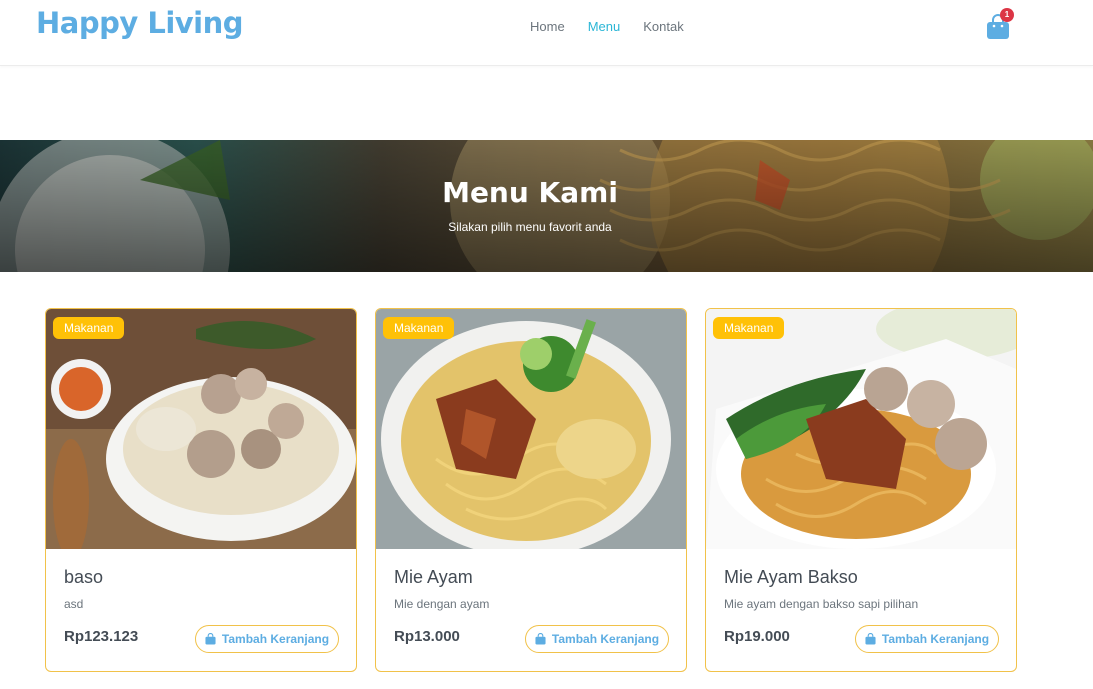  Describe the element at coordinates (427, 636) in the screenshot. I see `product-price: Rp13.000` at that location.